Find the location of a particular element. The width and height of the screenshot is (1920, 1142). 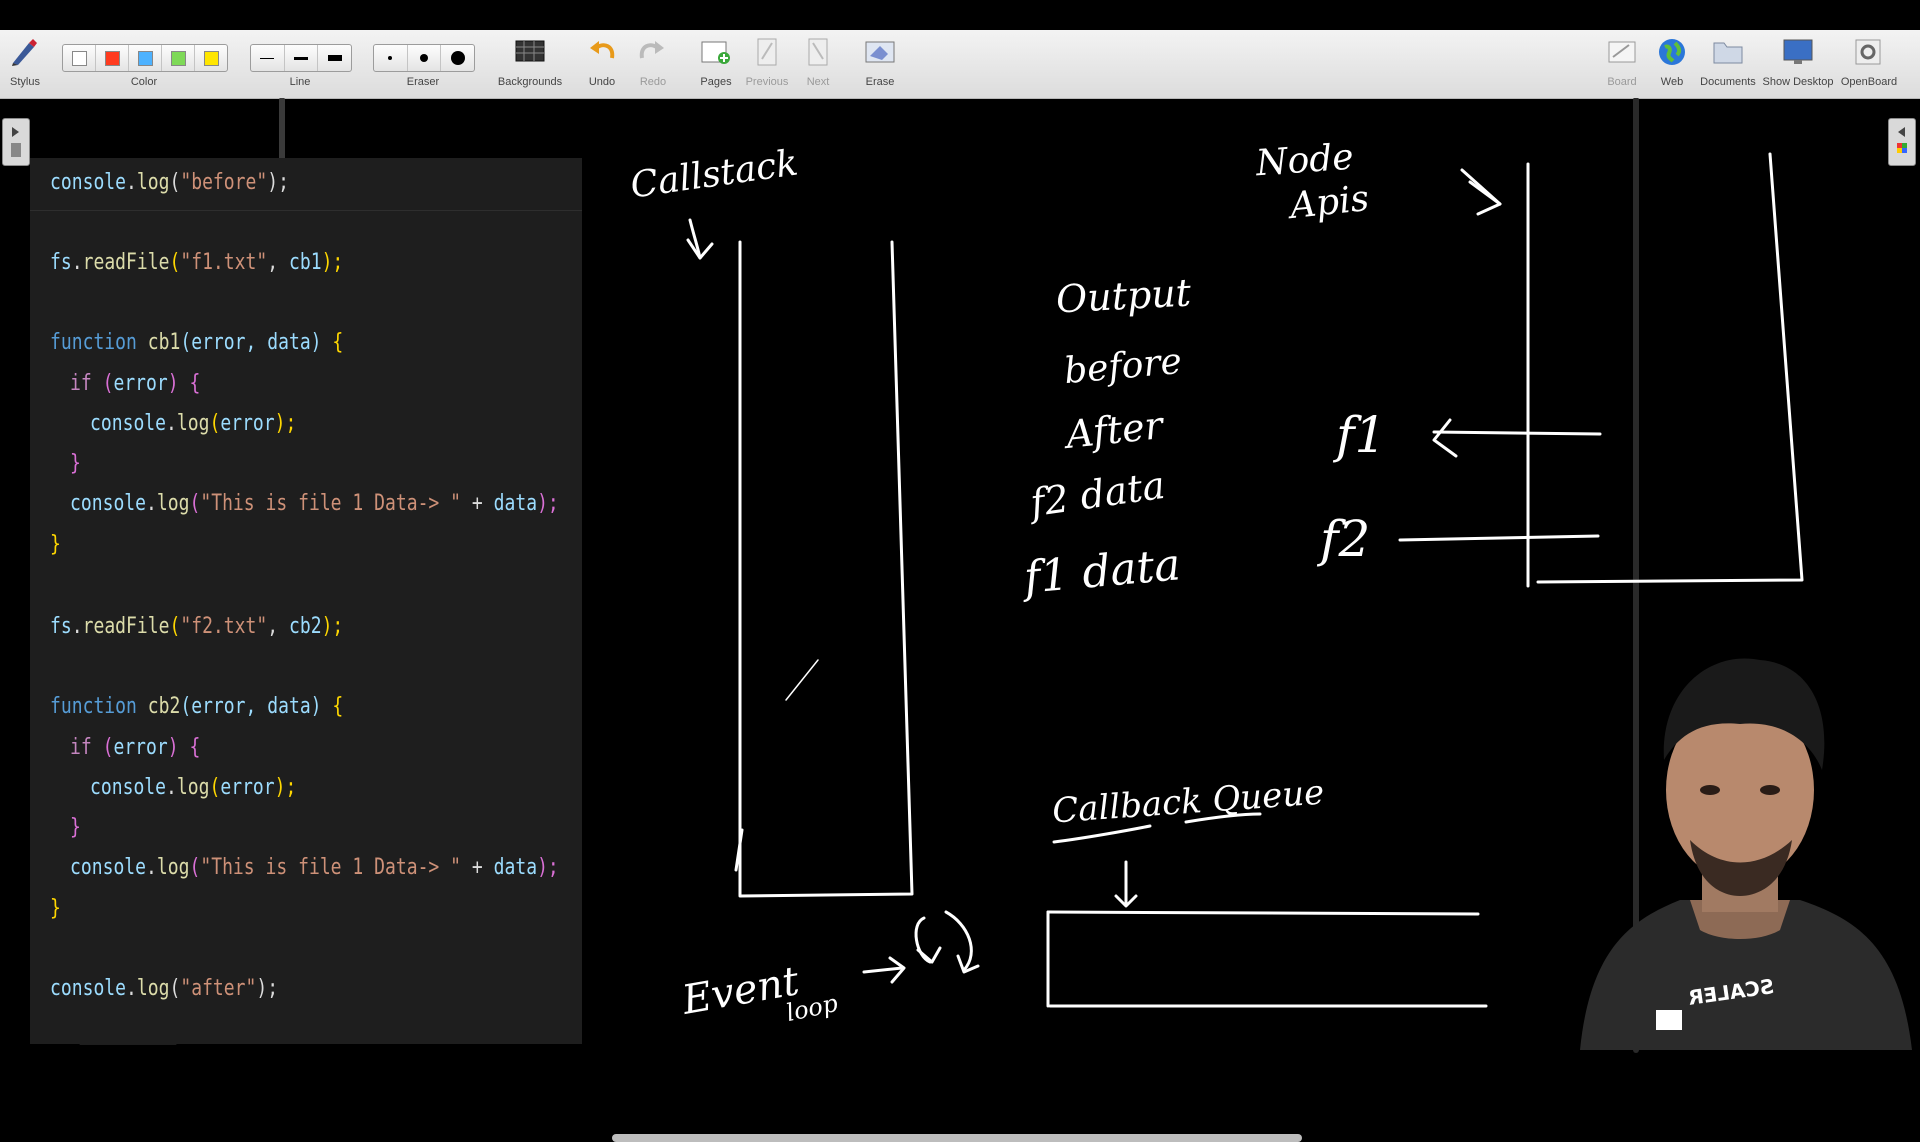

code-line-5: console.log(error); is located at coordinates (193, 423).